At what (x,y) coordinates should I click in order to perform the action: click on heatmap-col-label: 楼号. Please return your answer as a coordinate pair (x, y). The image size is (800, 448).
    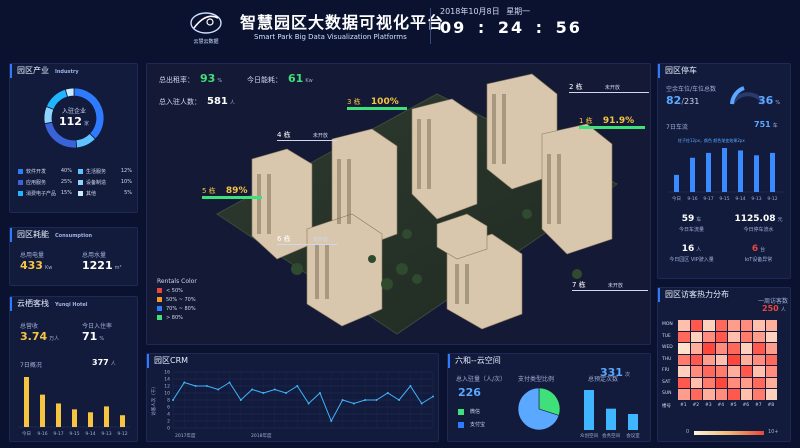
    Looking at the image, I should click on (666, 406).